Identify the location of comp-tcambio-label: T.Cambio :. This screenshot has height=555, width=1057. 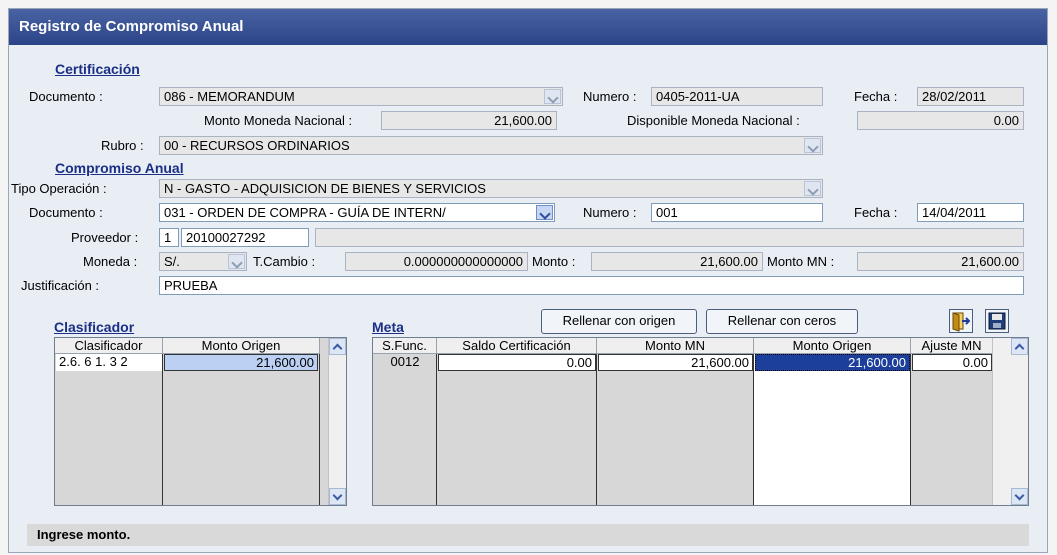
(284, 261).